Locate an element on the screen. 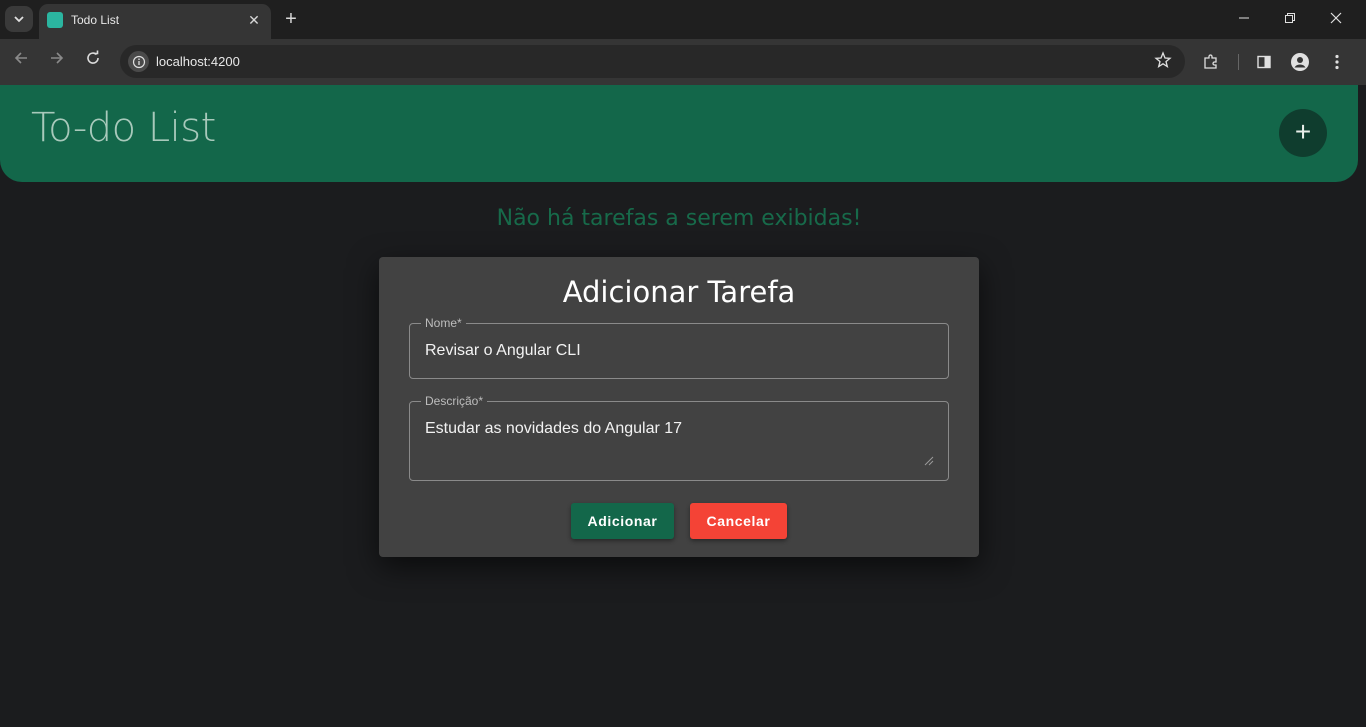 This screenshot has height=727, width=1366. plus-icon: + is located at coordinates (1303, 131).